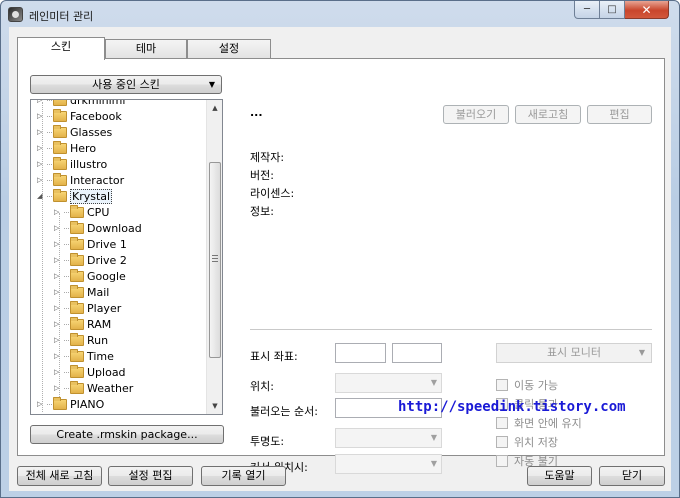  I want to click on maximize-button: □, so click(612, 10).